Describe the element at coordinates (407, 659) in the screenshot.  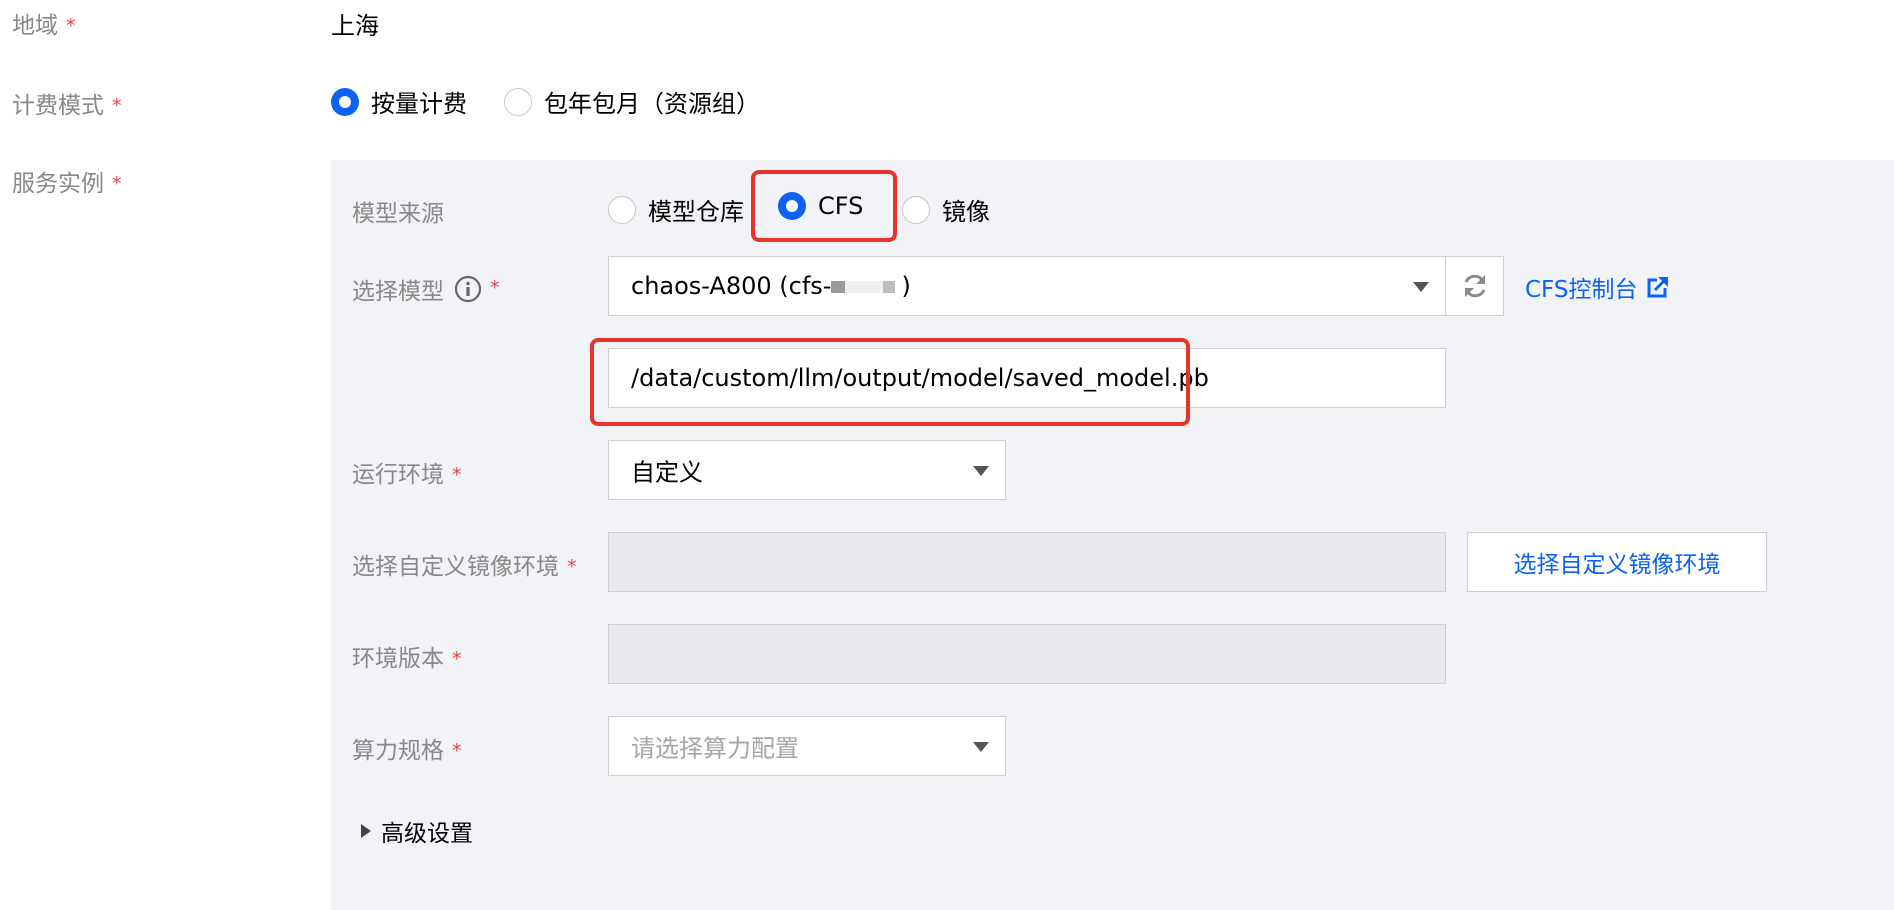
I see `env-version-label: 环境版本 *` at that location.